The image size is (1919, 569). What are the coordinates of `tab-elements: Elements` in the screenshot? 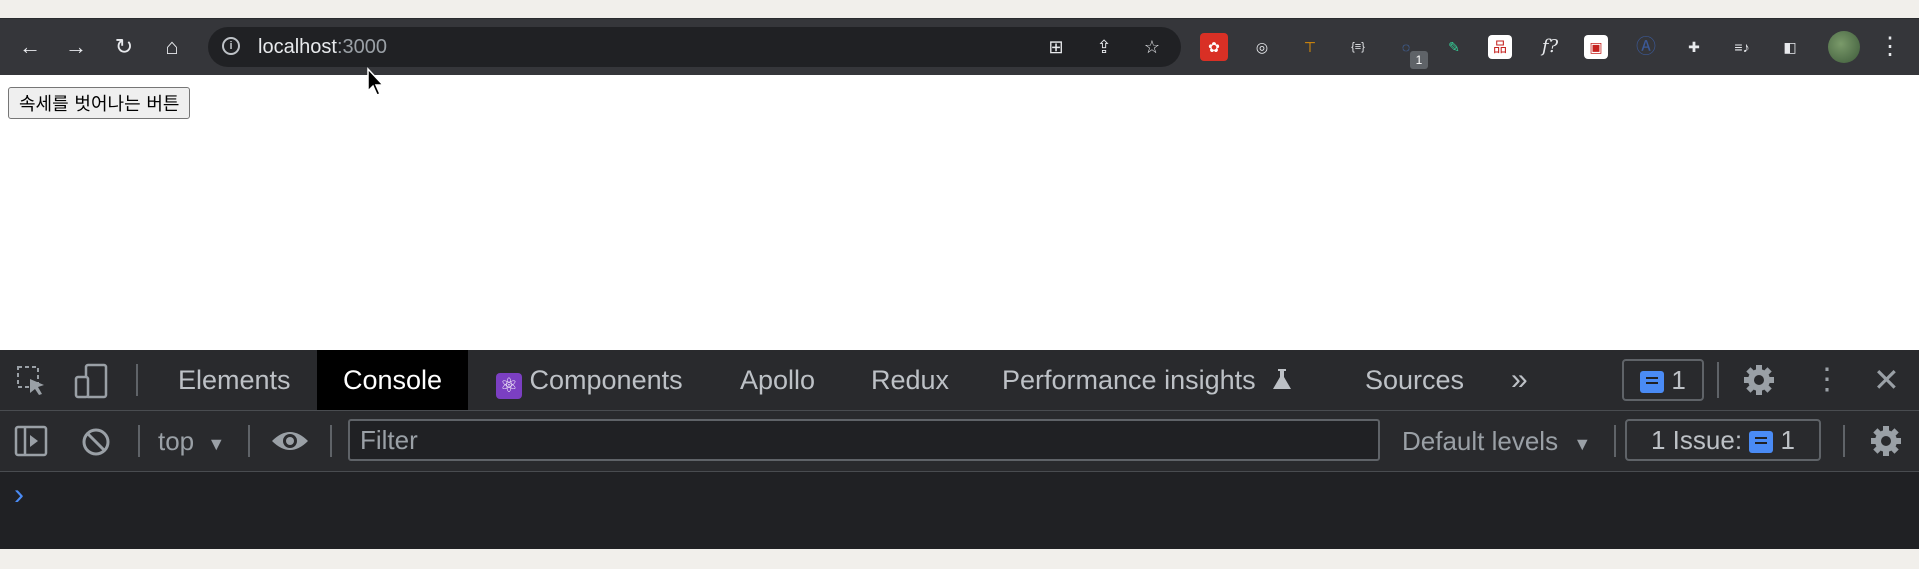 It's located at (234, 380).